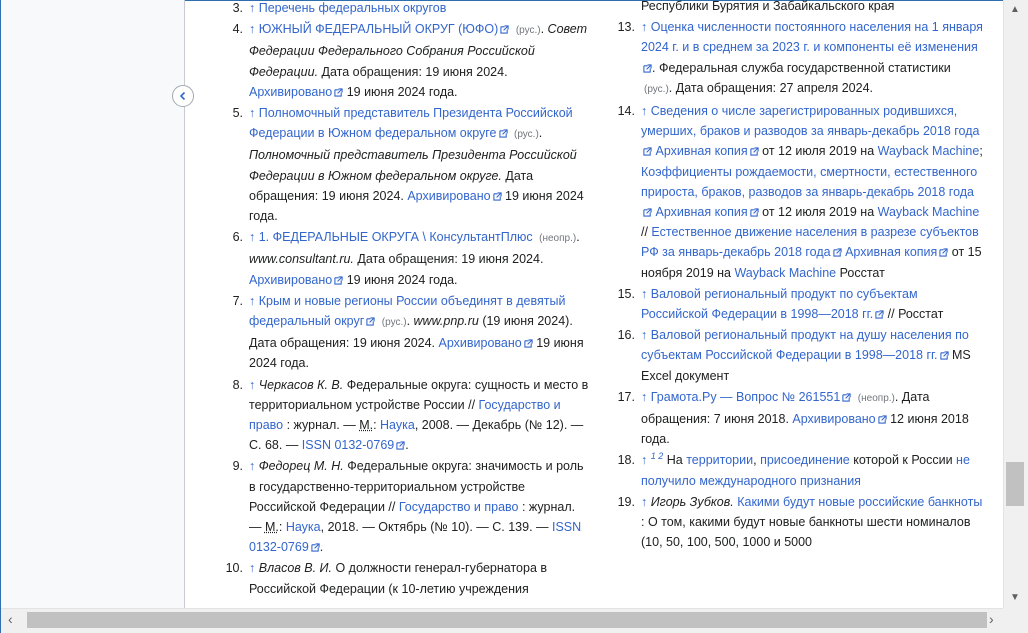 Image resolution: width=1028 pixels, height=633 pixels. I want to click on backlink-1: 1, so click(653, 456).